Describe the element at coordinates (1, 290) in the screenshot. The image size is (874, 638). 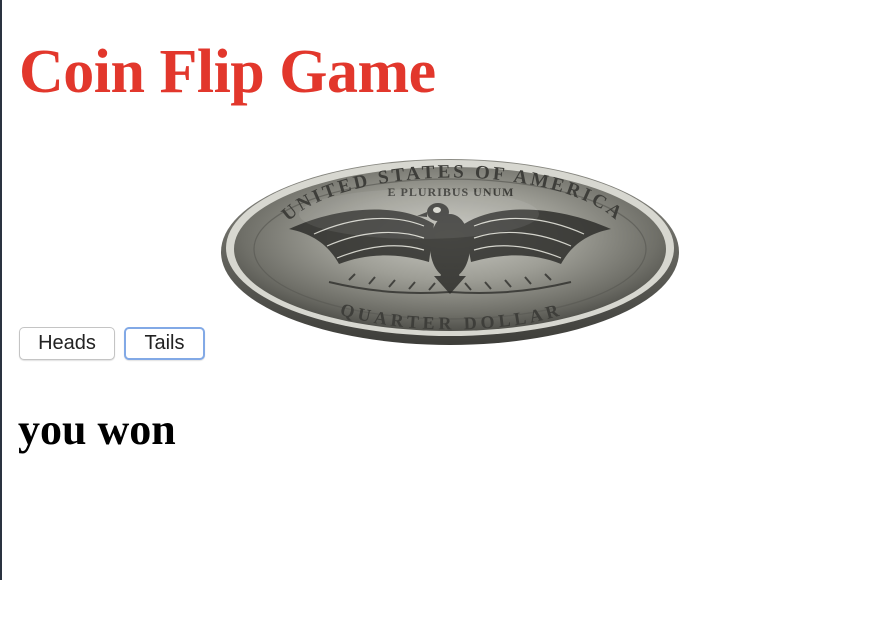
I see `window-left-edge` at that location.